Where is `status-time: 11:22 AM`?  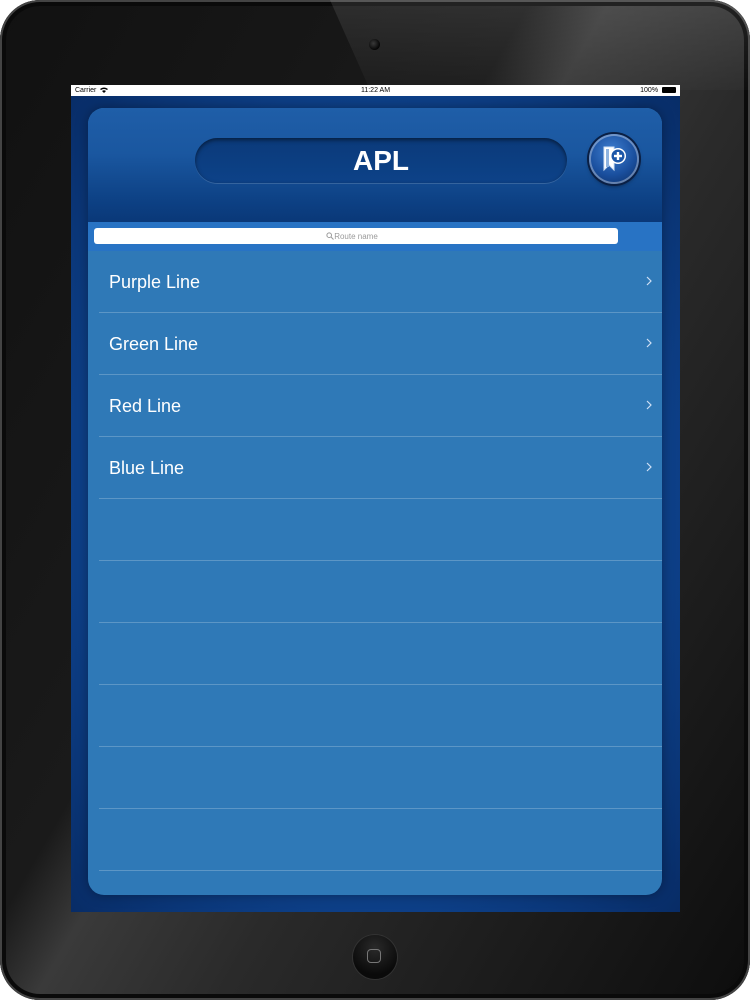 status-time: 11:22 AM is located at coordinates (375, 90).